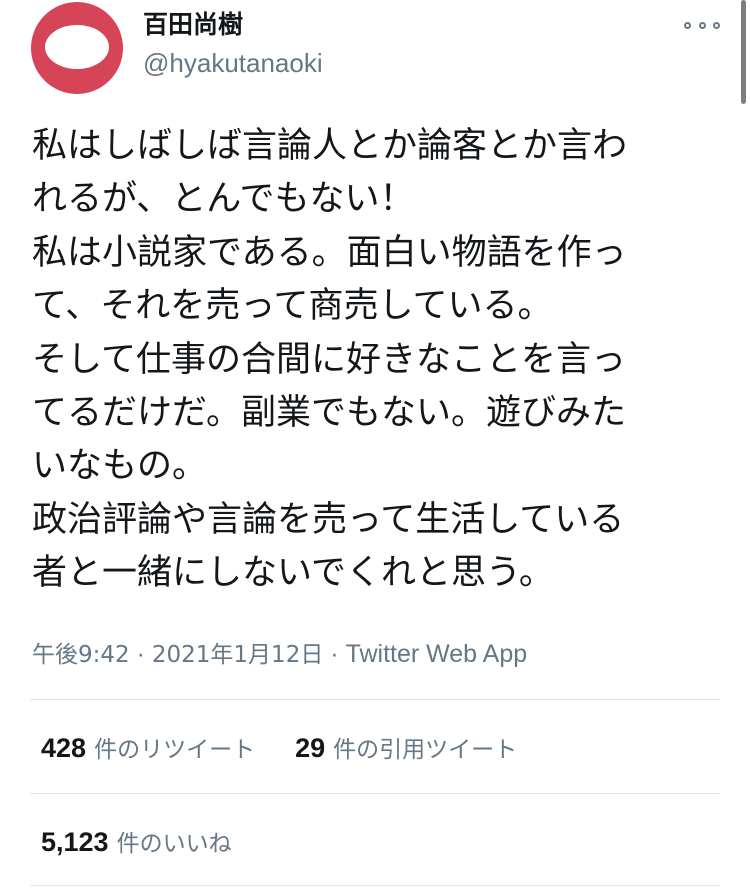 The height and width of the screenshot is (890, 750). Describe the element at coordinates (310, 748) in the screenshot. I see `quotes-count: 29` at that location.